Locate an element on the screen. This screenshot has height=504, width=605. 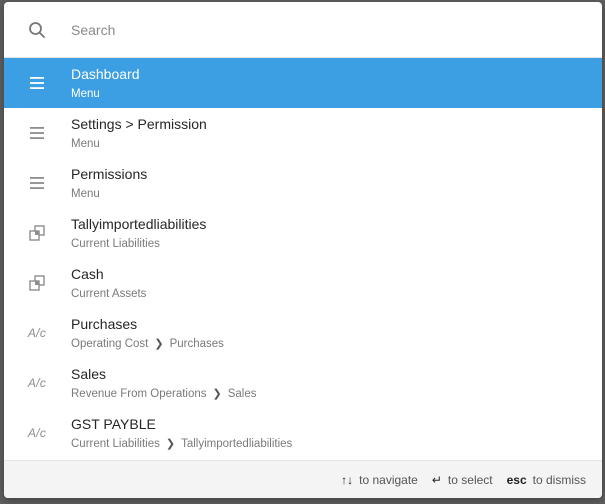
result-item: A/c Sales Revenue From Operations ❯ Sales is located at coordinates (303, 383).